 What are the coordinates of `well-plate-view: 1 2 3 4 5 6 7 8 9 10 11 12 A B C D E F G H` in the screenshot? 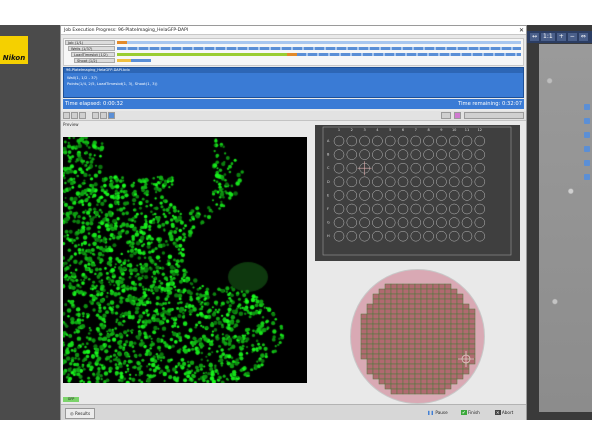 It's located at (417, 193).